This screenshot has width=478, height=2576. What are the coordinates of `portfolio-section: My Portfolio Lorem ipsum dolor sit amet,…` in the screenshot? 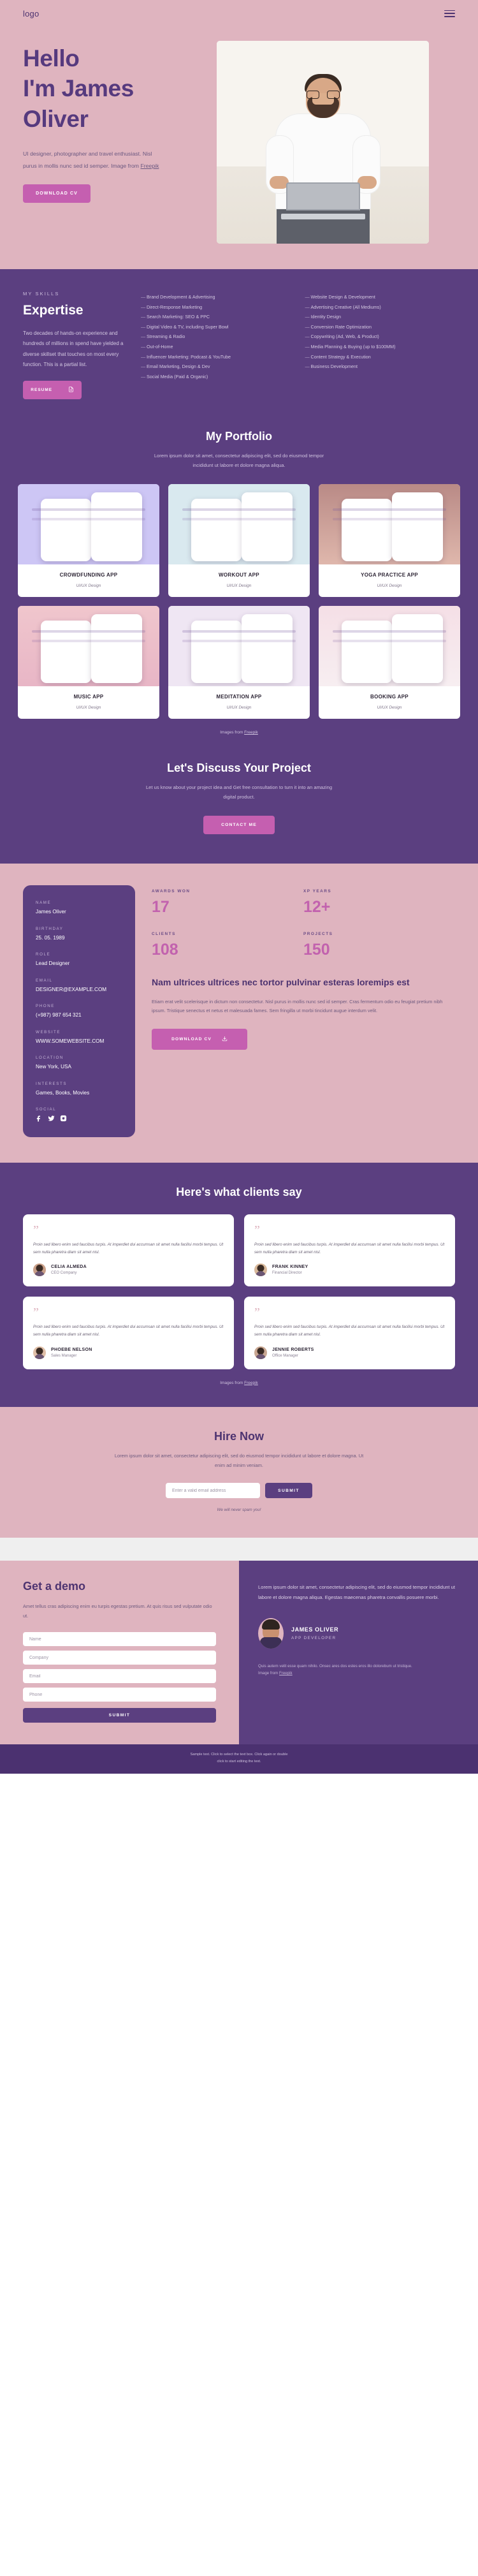 It's located at (239, 589).